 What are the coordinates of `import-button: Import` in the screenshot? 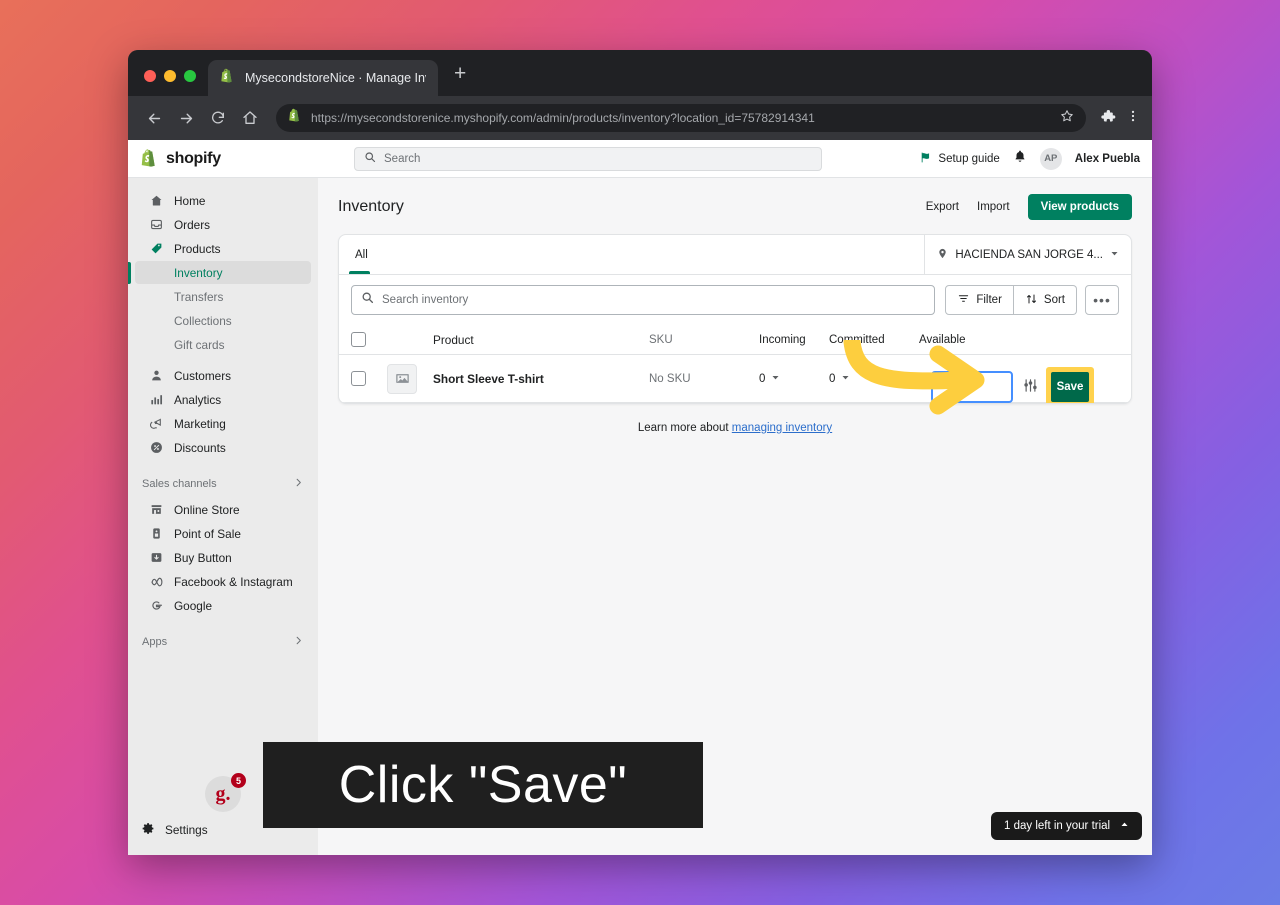 It's located at (993, 207).